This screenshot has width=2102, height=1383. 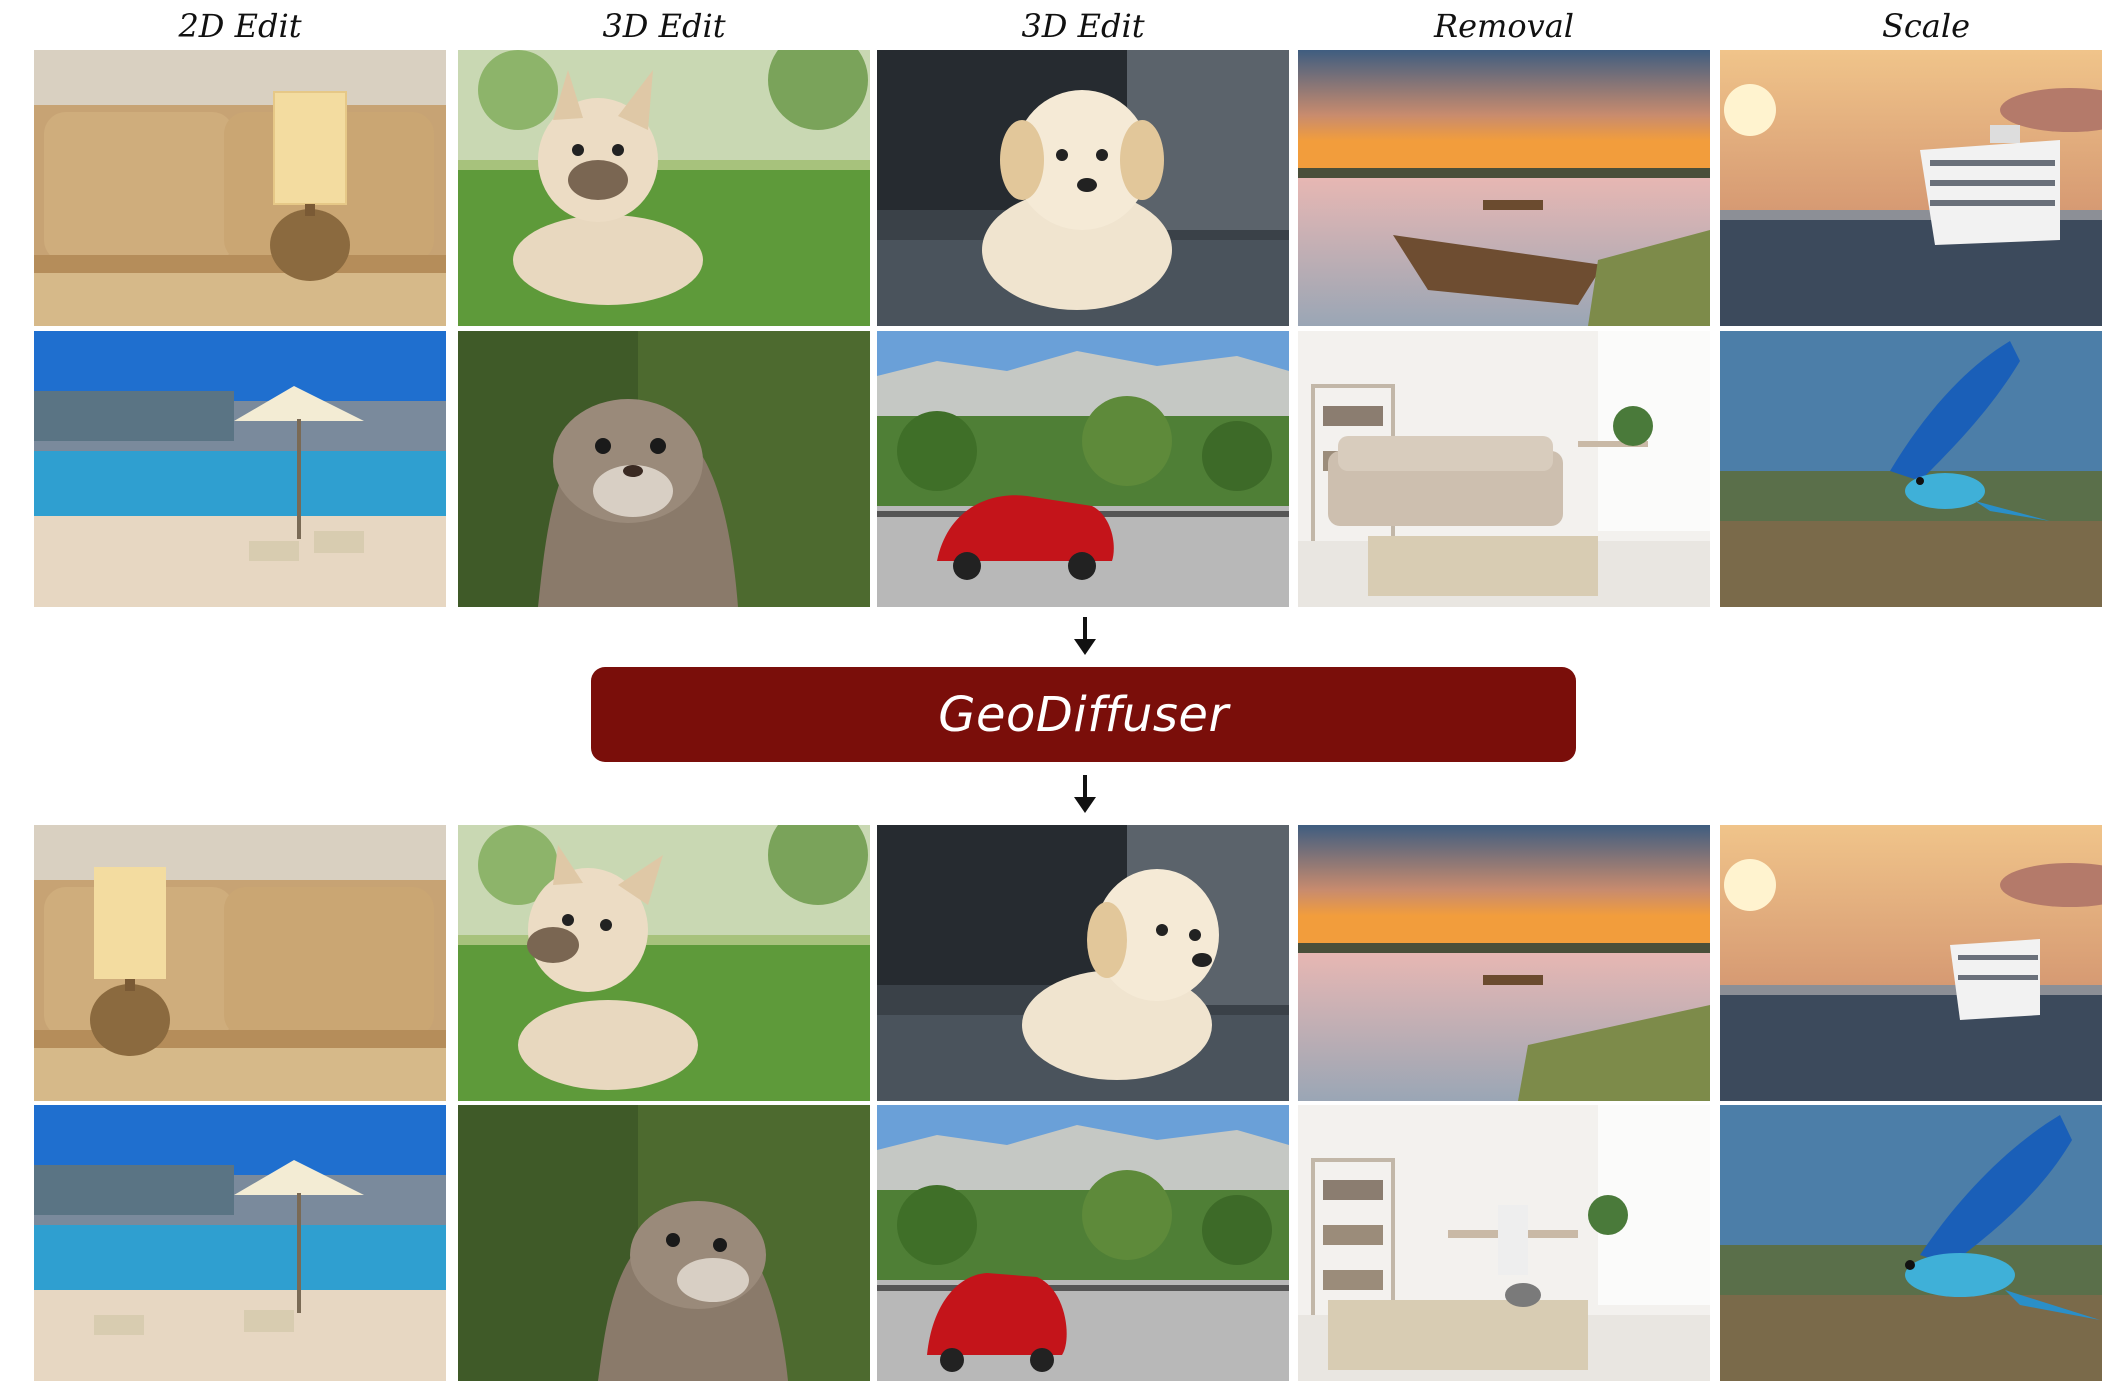 I want to click on output-lamp-sofa-photo, so click(x=240, y=963).